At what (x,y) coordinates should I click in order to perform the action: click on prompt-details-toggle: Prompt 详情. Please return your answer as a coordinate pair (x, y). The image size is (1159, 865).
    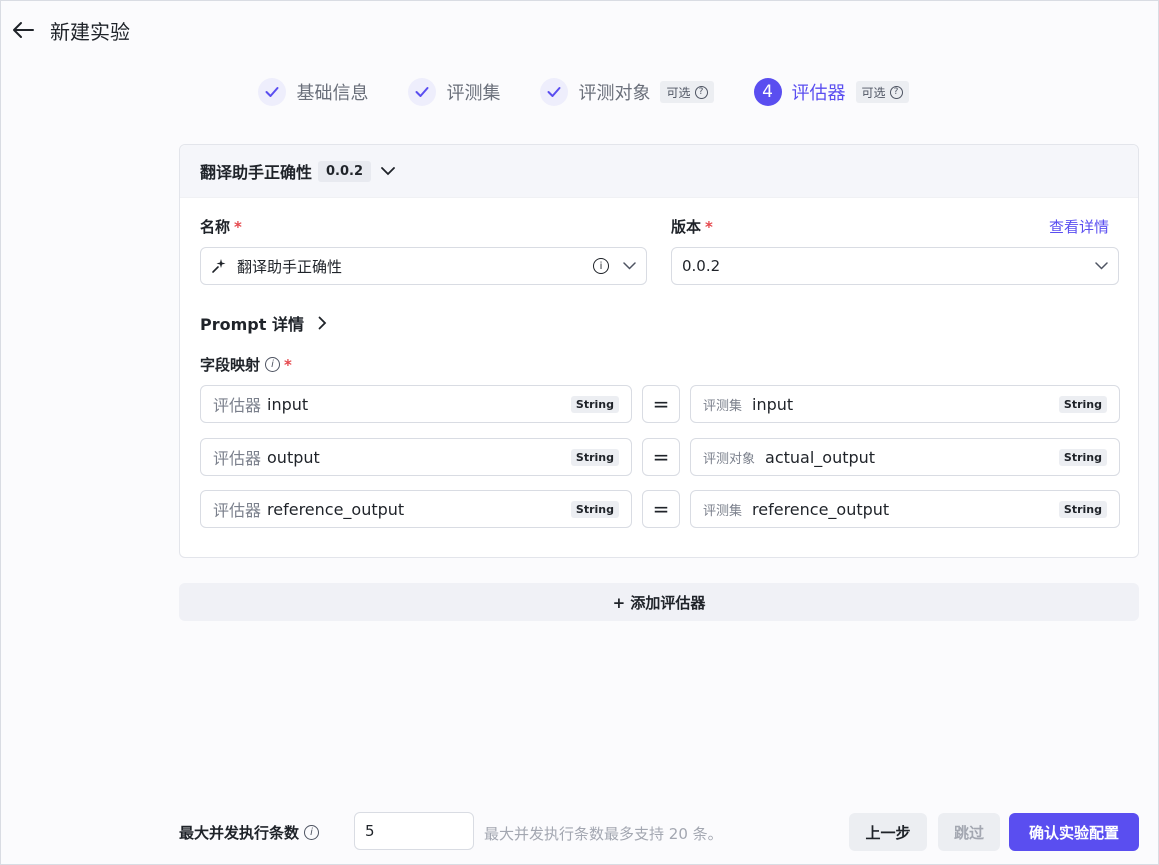
    Looking at the image, I should click on (263, 323).